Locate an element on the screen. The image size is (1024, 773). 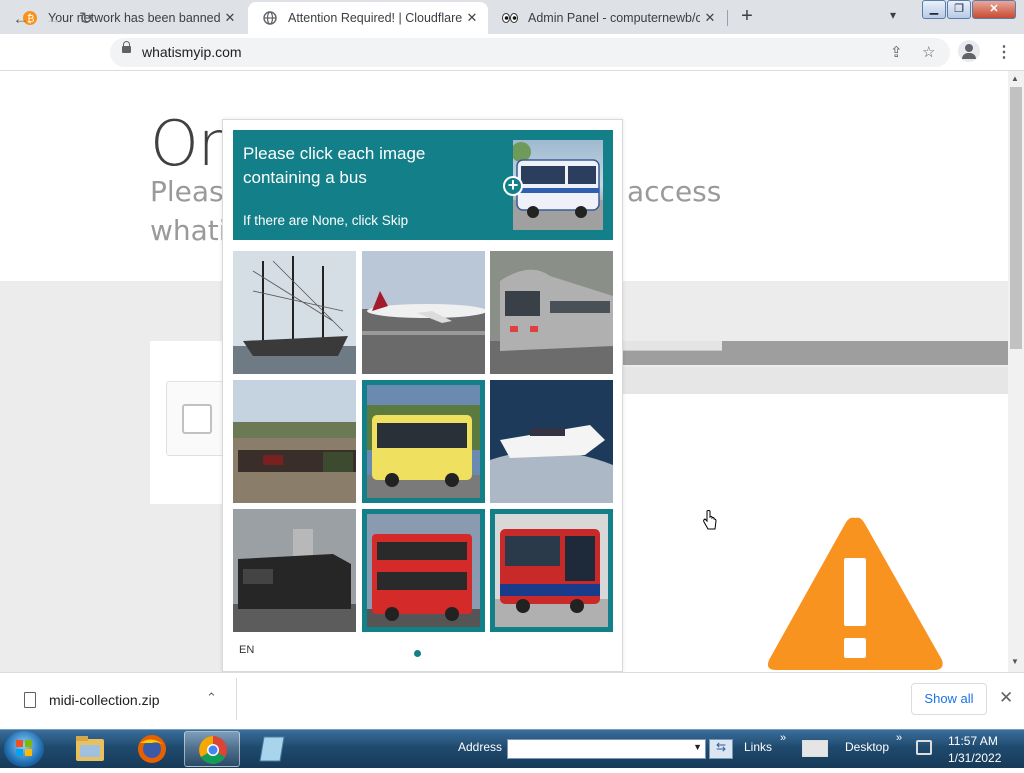
taskbar-address-input: ▼ is located at coordinates (606, 749).